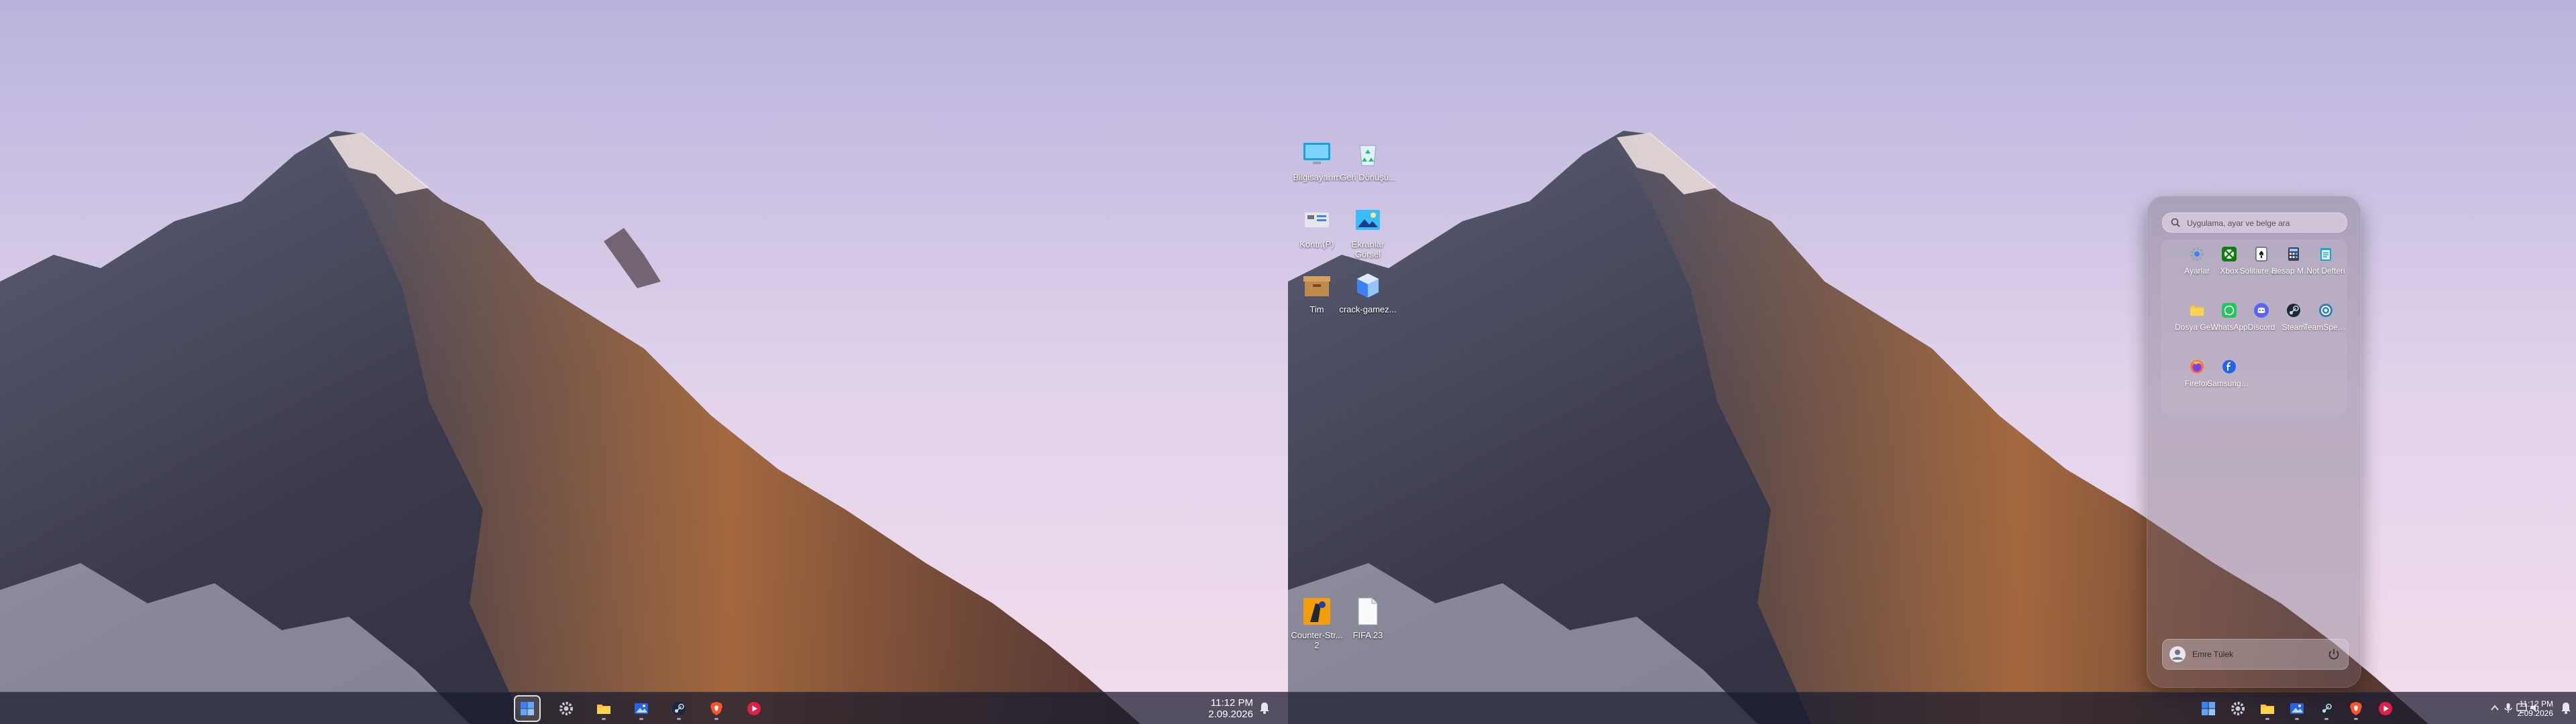 The height and width of the screenshot is (724, 2576). Describe the element at coordinates (2175, 222) in the screenshot. I see `search-icon` at that location.